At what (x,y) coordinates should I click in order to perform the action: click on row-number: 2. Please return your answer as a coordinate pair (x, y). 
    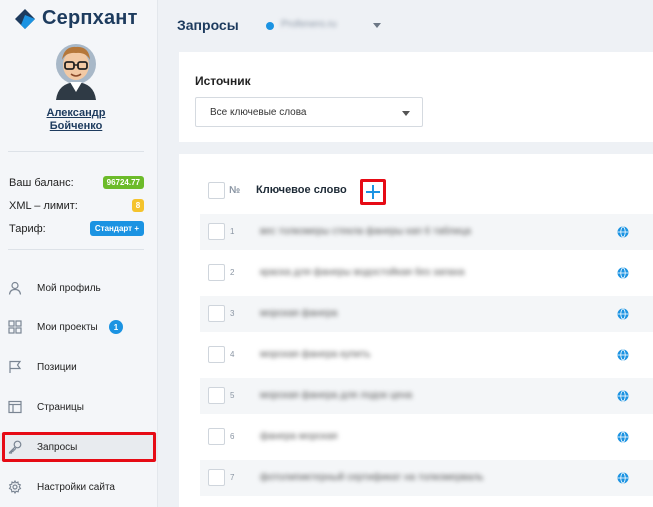
    Looking at the image, I should click on (232, 272).